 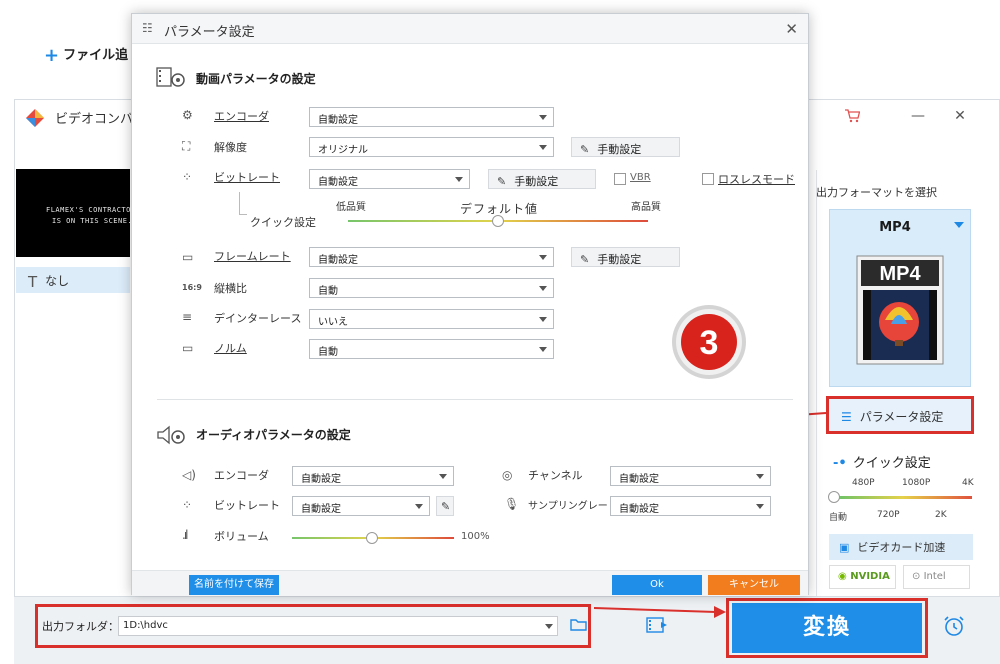 What do you see at coordinates (579, 625) in the screenshot?
I see `folder-open-icon` at bounding box center [579, 625].